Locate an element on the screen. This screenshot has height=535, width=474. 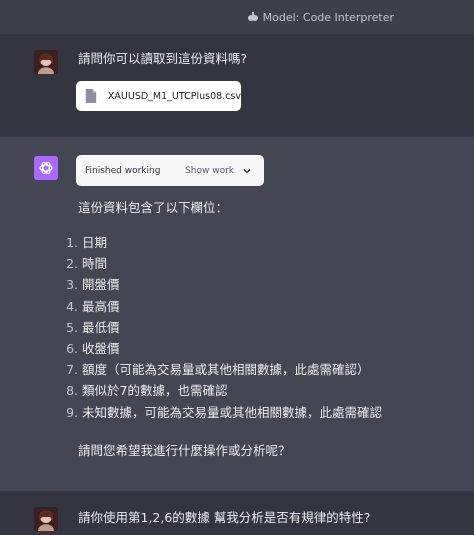
list-item: 7. 額度（可能為交易量或其他相關數據，此處需確認） is located at coordinates (218, 370).